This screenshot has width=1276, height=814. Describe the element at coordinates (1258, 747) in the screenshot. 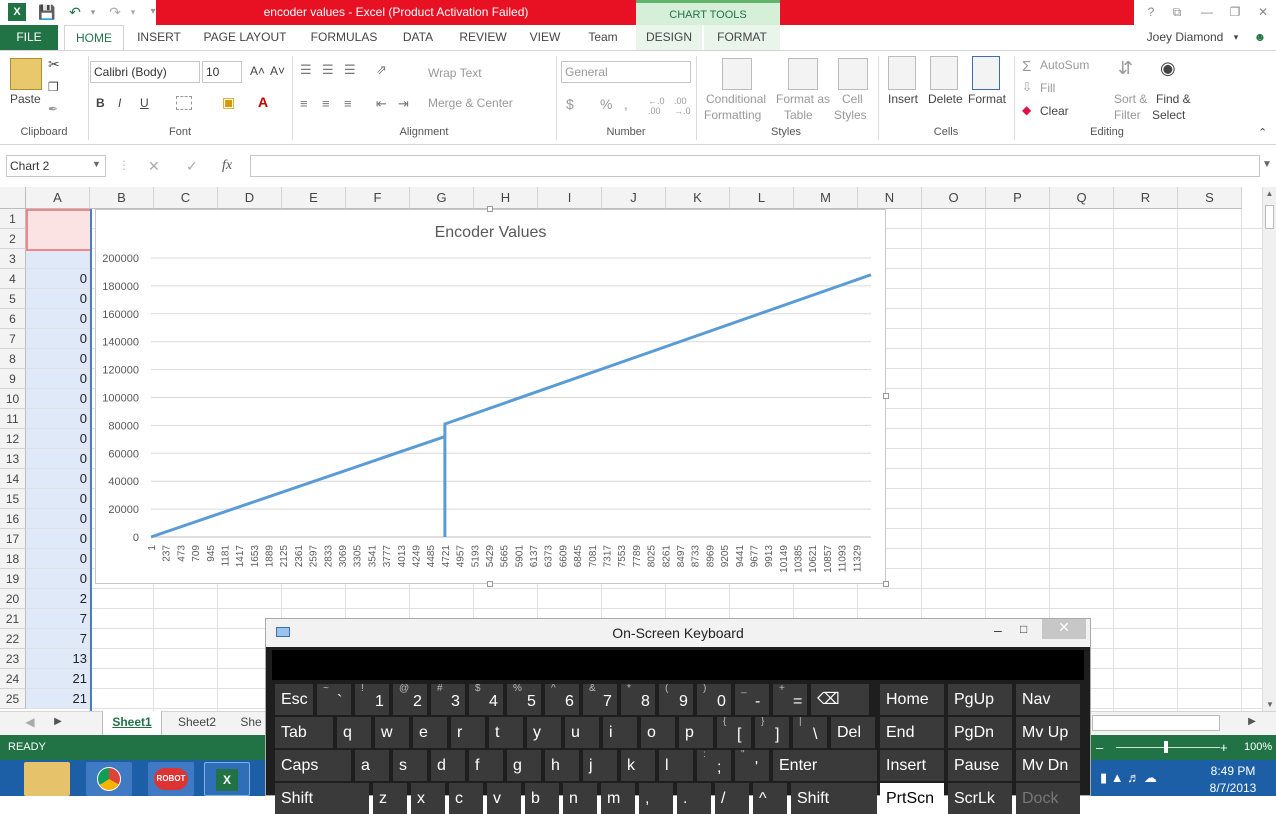

I see `zoom-level: 100%` at that location.